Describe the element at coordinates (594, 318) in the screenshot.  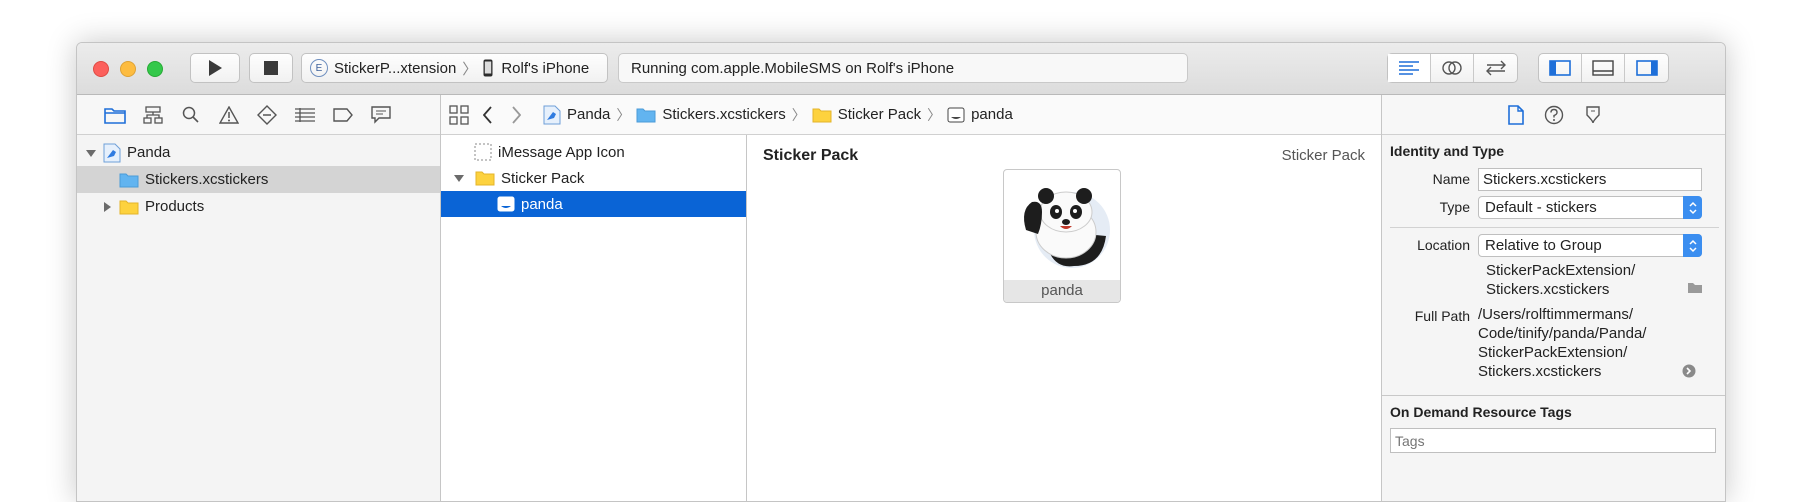
I see `asset-outline: iMessage App Icon Sticker Pack panda` at that location.